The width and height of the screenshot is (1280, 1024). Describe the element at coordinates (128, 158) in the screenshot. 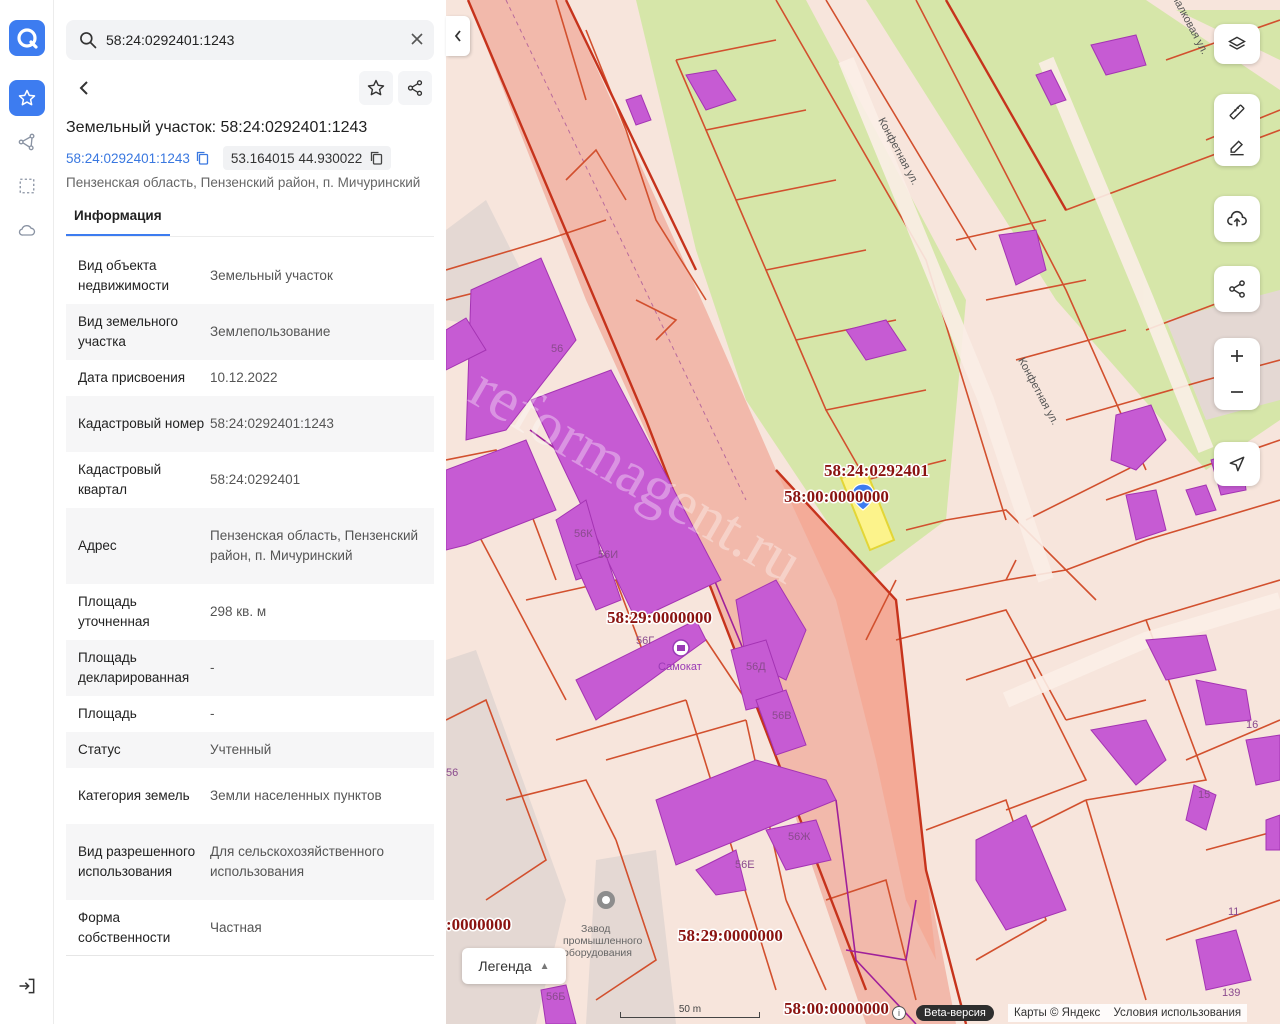

I see `cadastral-number-link: 58:24:0292401:1243` at that location.